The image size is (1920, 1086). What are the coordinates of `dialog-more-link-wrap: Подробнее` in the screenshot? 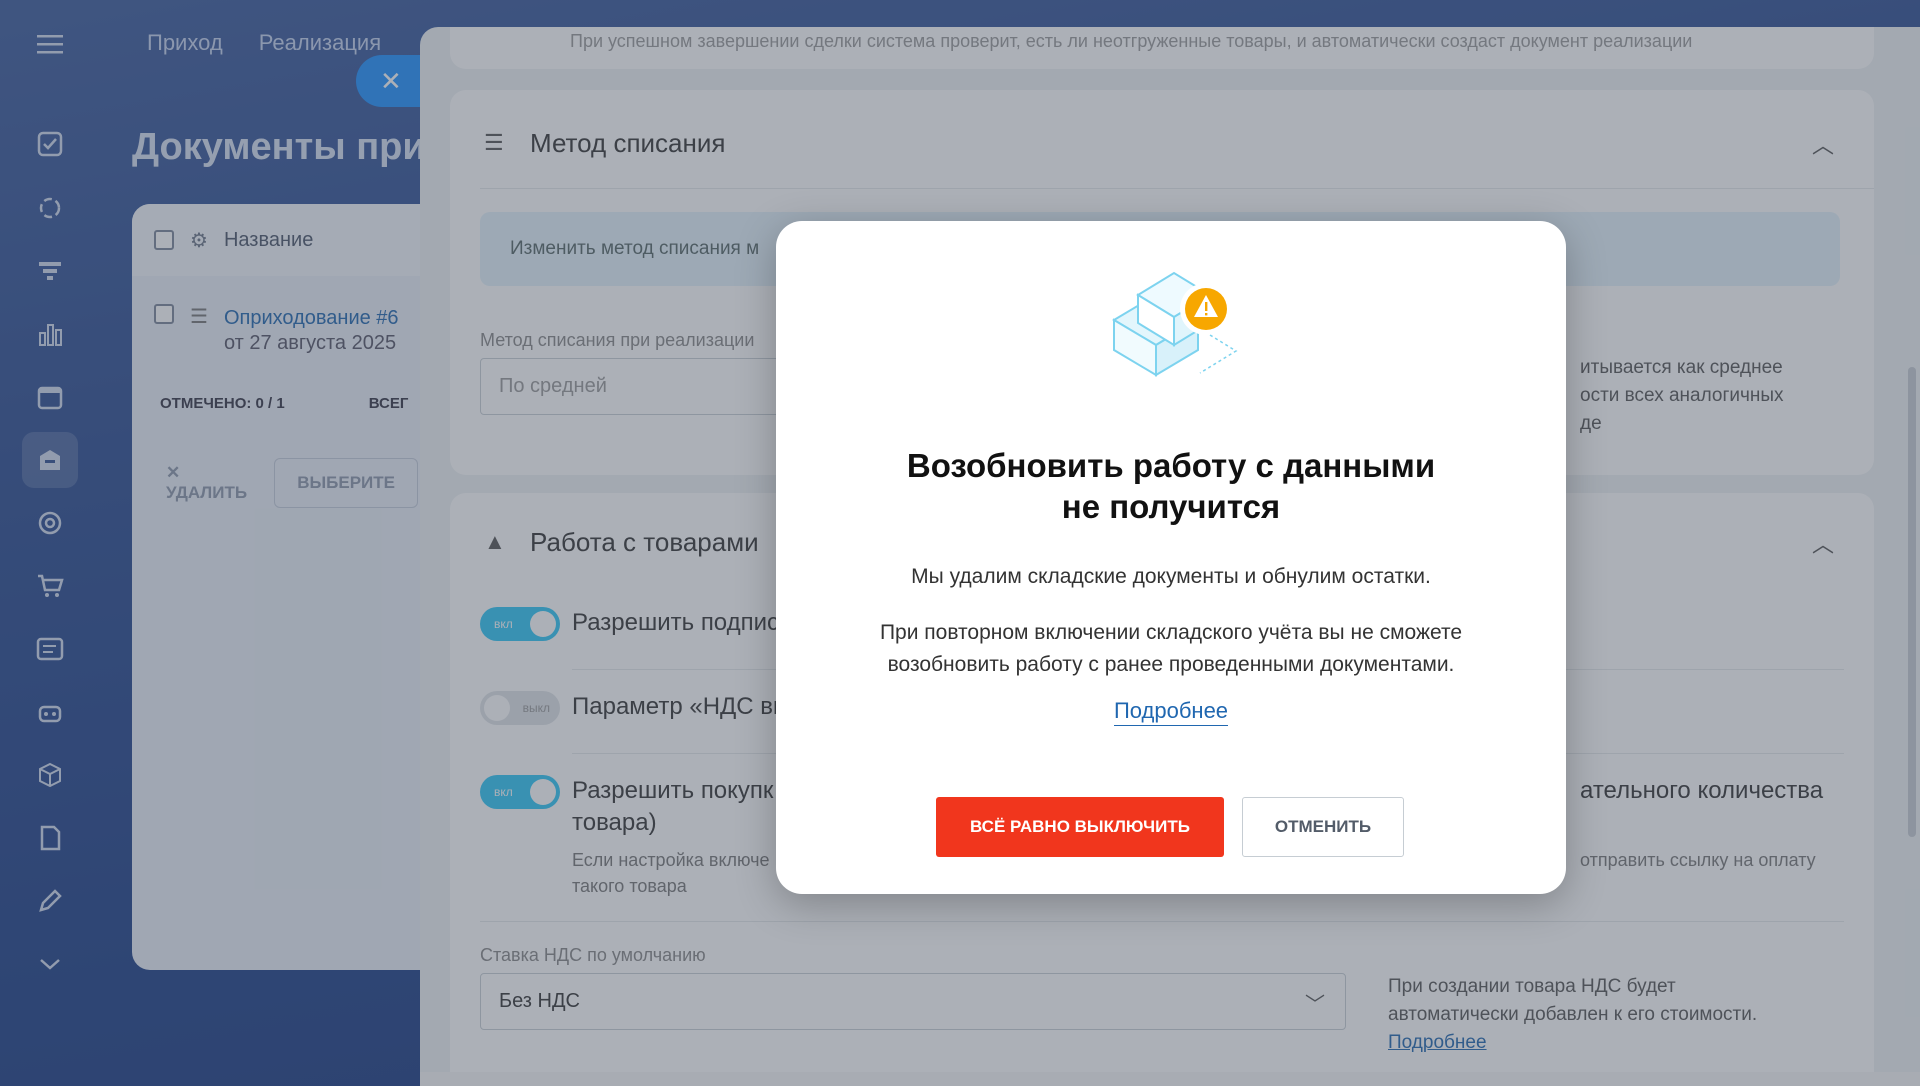 It's located at (1171, 712).